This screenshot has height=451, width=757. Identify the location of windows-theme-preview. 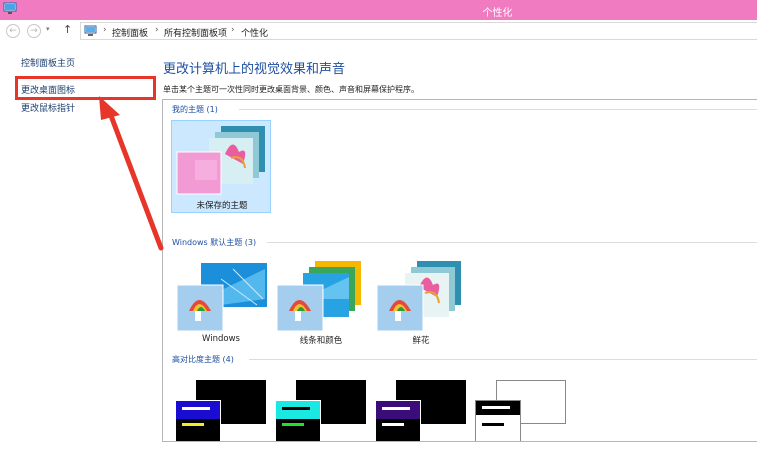
(221, 297).